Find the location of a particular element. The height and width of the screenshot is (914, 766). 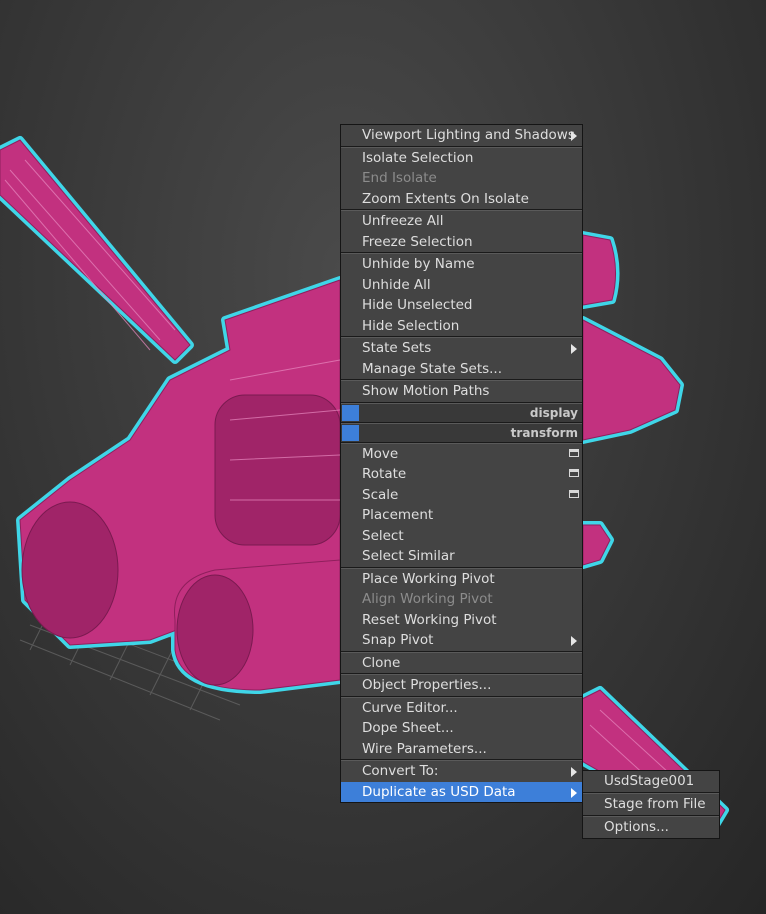

menu-item-snap-pivot: Snap Pivot is located at coordinates (461, 640).